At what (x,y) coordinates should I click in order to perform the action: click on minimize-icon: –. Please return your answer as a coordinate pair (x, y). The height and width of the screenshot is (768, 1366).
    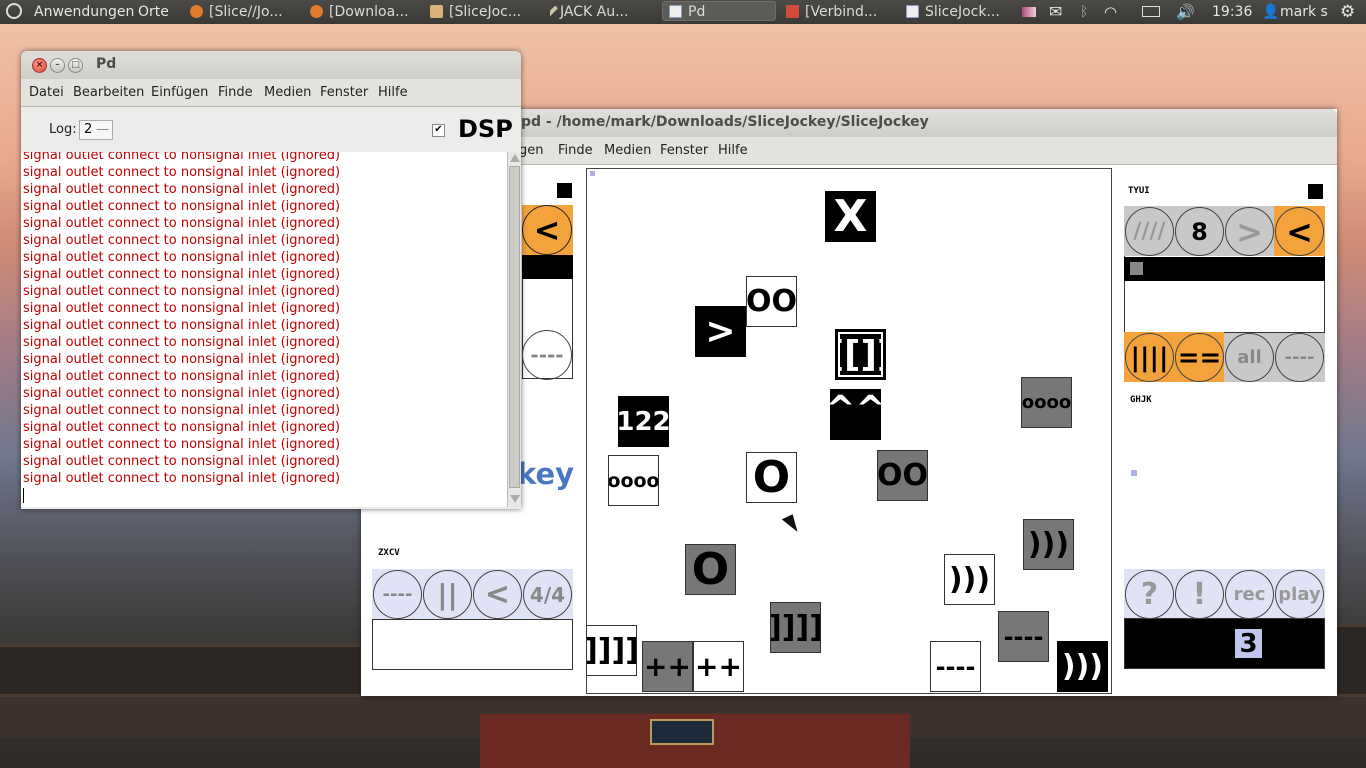
    Looking at the image, I should click on (57, 65).